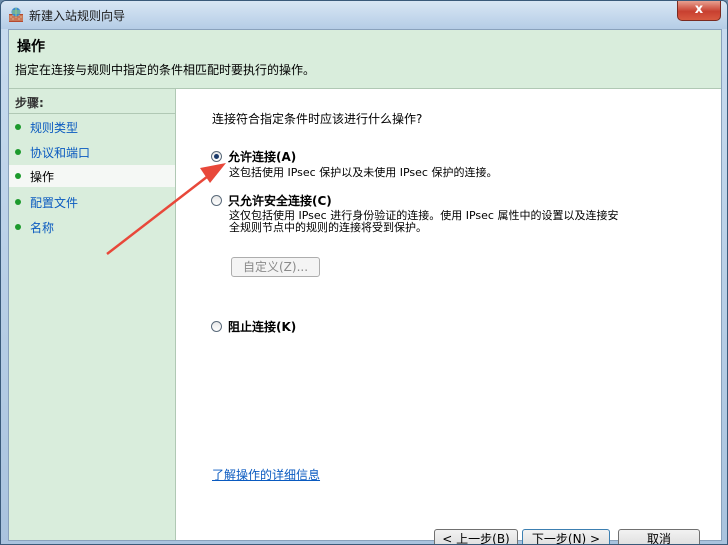  What do you see at coordinates (166, 209) in the screenshot?
I see `annotation-arrow-icon` at bounding box center [166, 209].